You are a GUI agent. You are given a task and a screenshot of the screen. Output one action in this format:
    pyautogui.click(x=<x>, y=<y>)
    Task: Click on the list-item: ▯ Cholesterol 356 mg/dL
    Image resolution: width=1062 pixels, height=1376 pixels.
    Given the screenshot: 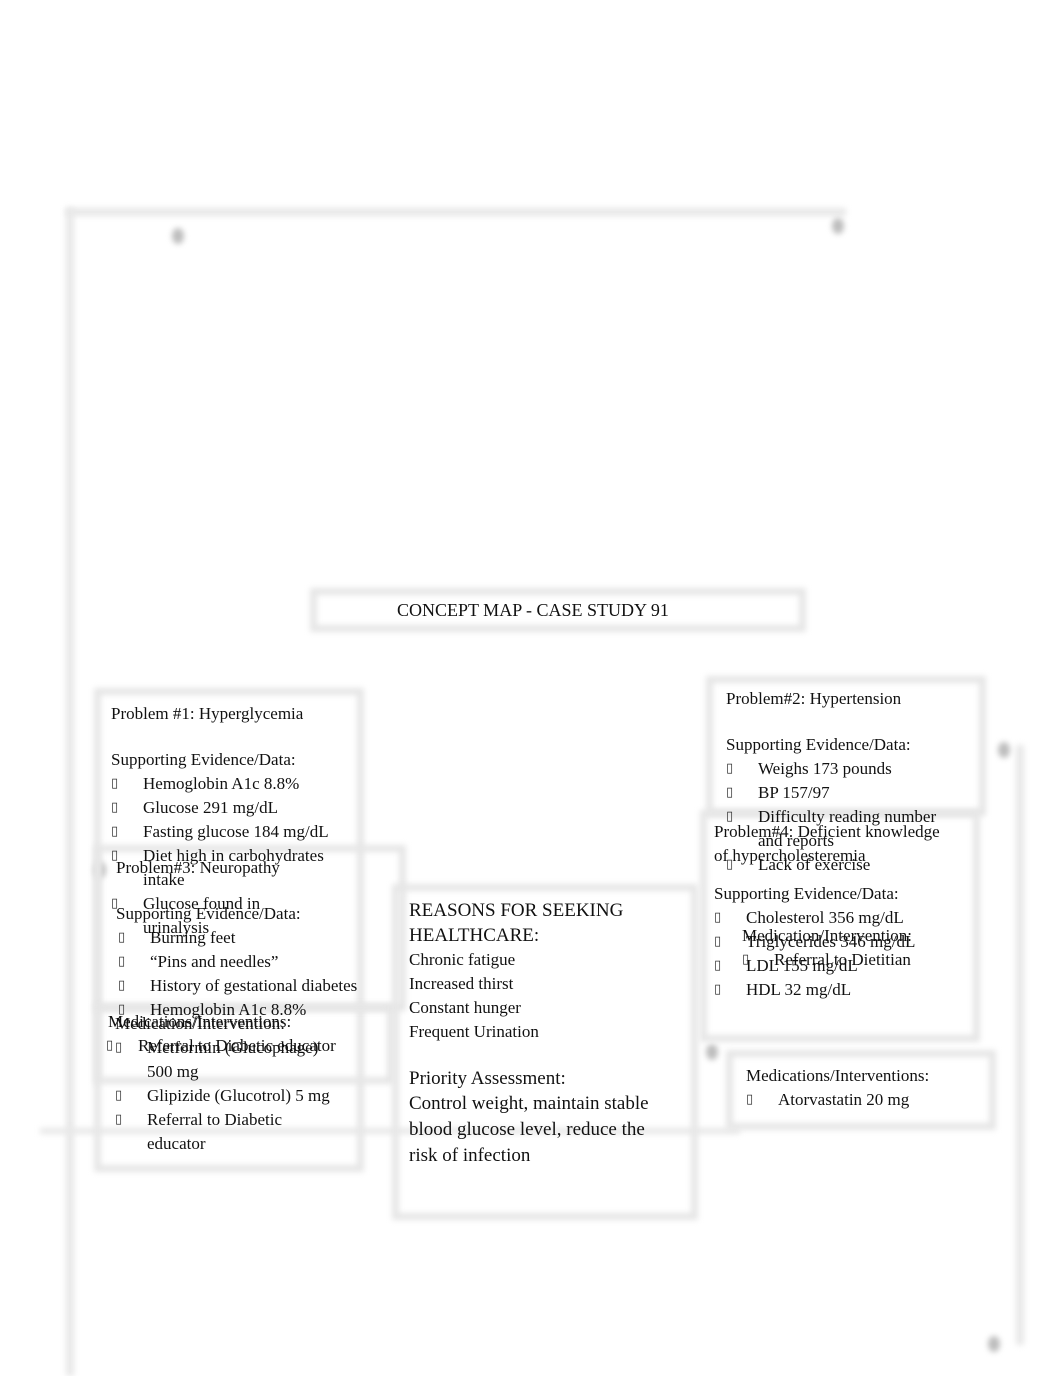 What is the action you would take?
    pyautogui.click(x=827, y=918)
    